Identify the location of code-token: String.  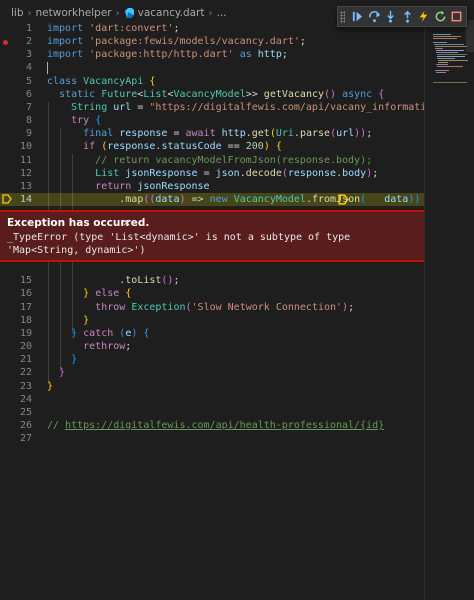
(89, 107).